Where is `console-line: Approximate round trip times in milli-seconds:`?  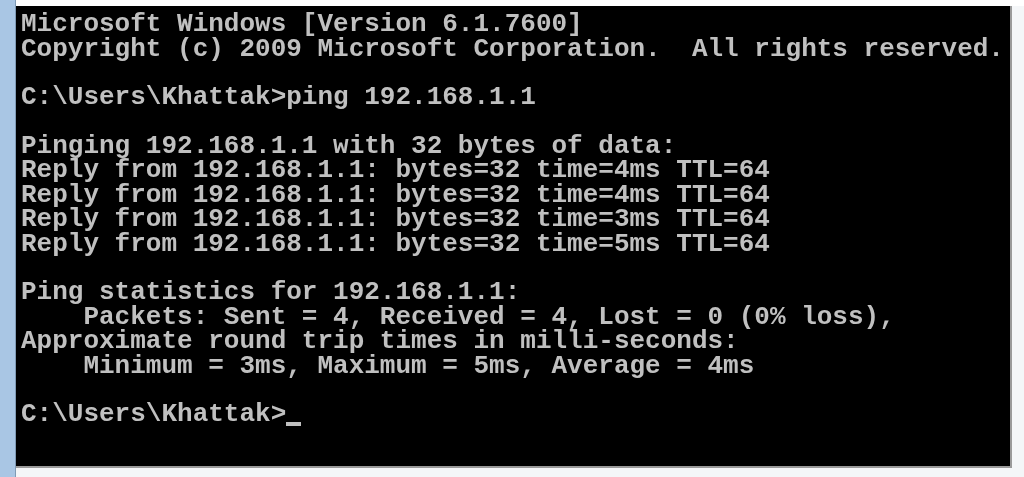 console-line: Approximate round trip times in milli-seconds: is located at coordinates (380, 341).